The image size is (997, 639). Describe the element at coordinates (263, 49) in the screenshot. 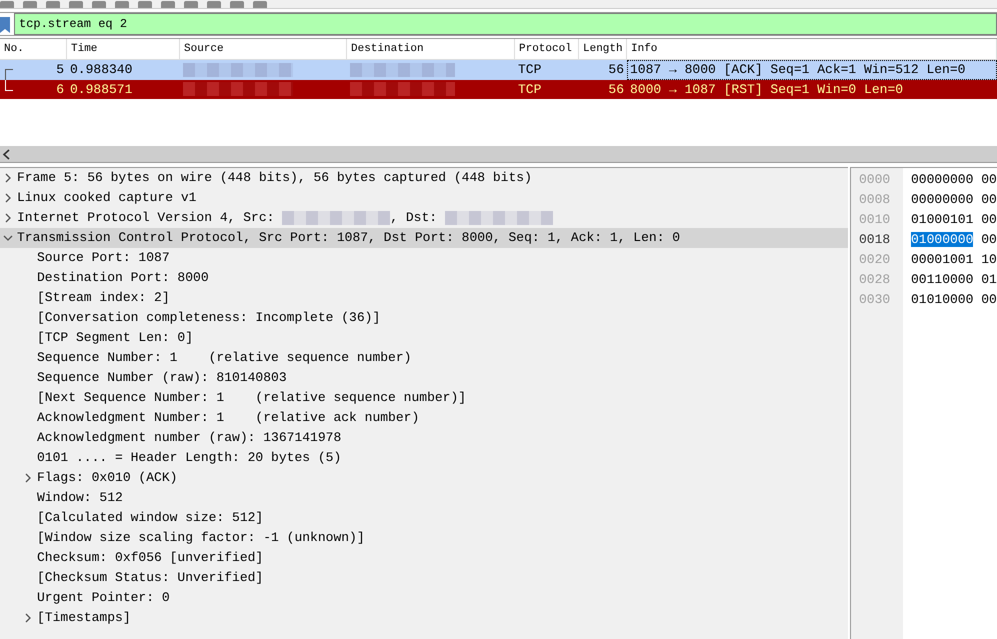

I see `column-header: Source` at that location.